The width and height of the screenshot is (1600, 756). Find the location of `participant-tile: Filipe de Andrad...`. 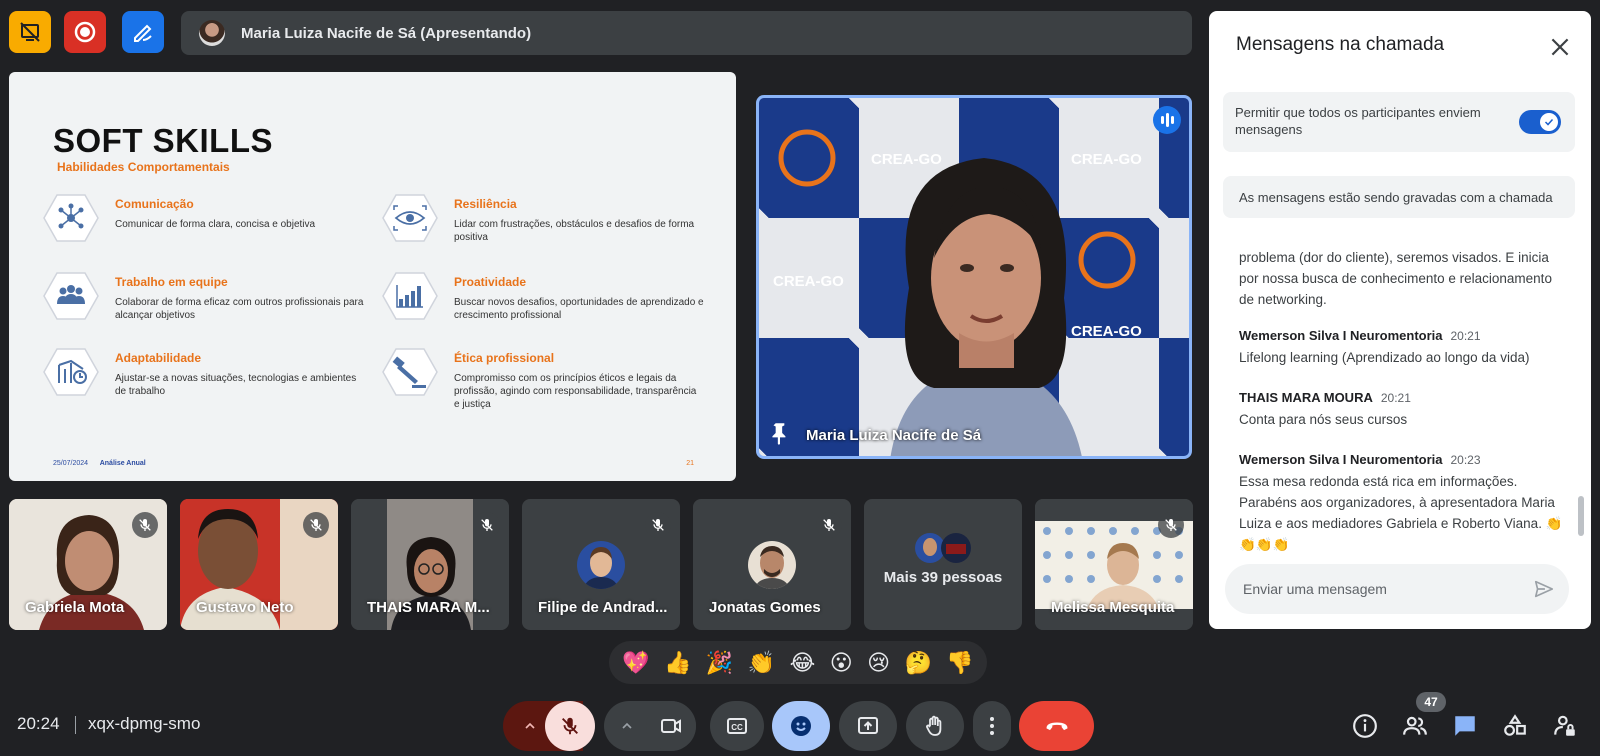

participant-tile: Filipe de Andrad... is located at coordinates (601, 564).